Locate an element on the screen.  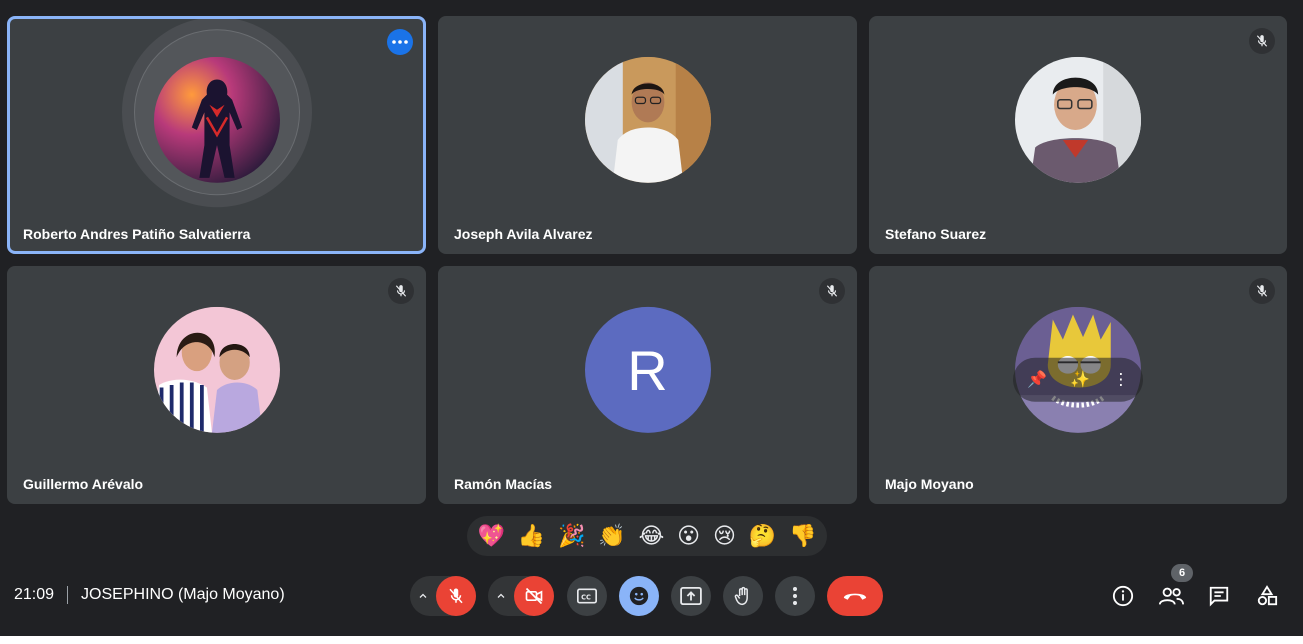
svg-text: CC is located at coordinates (586, 597).